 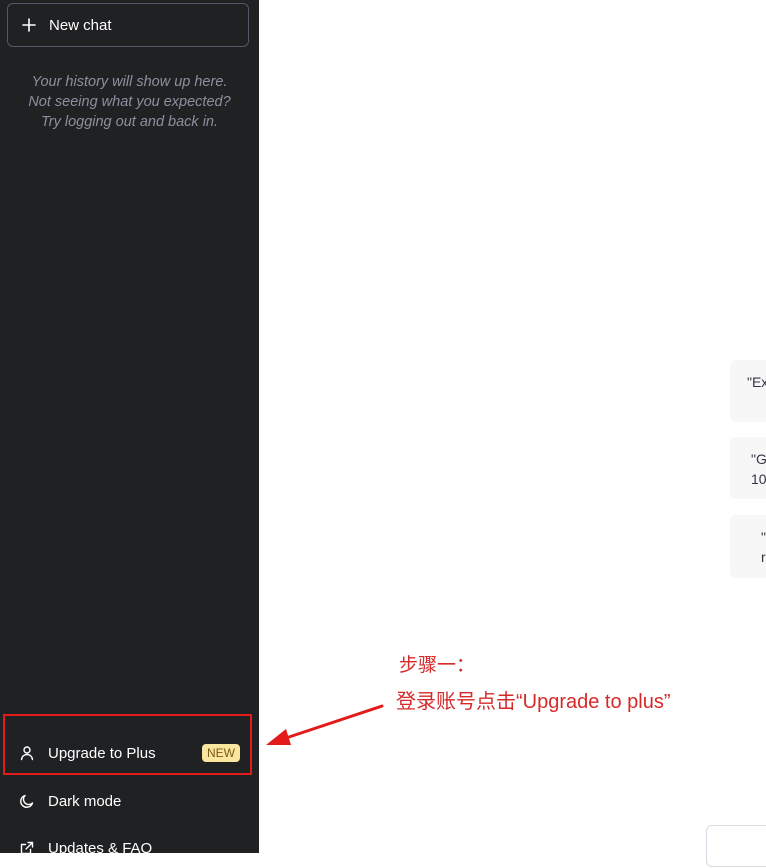 I want to click on annotation-instruction: 登录账号点击“Upgrade to plus”, so click(x=533, y=702).